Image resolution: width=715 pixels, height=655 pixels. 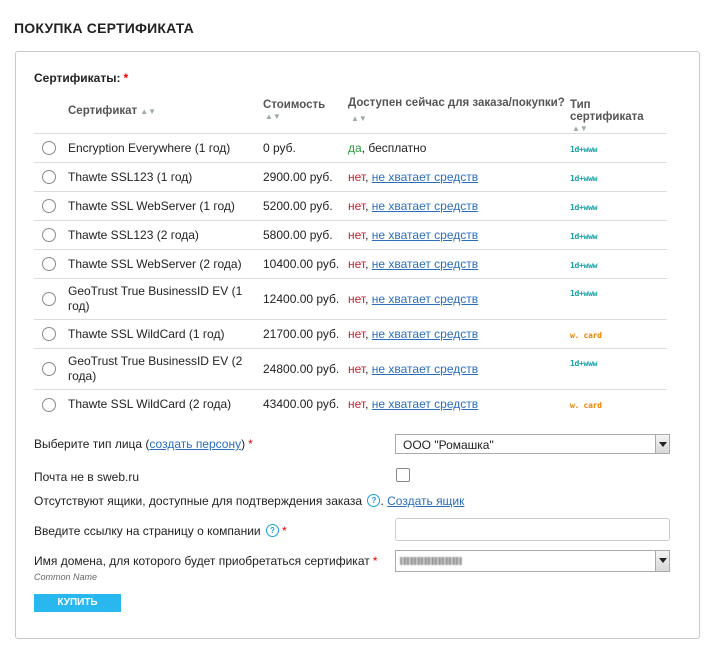 What do you see at coordinates (165, 404) in the screenshot?
I see `certificate-name: Thawte SSL WildCard (2 года)` at bounding box center [165, 404].